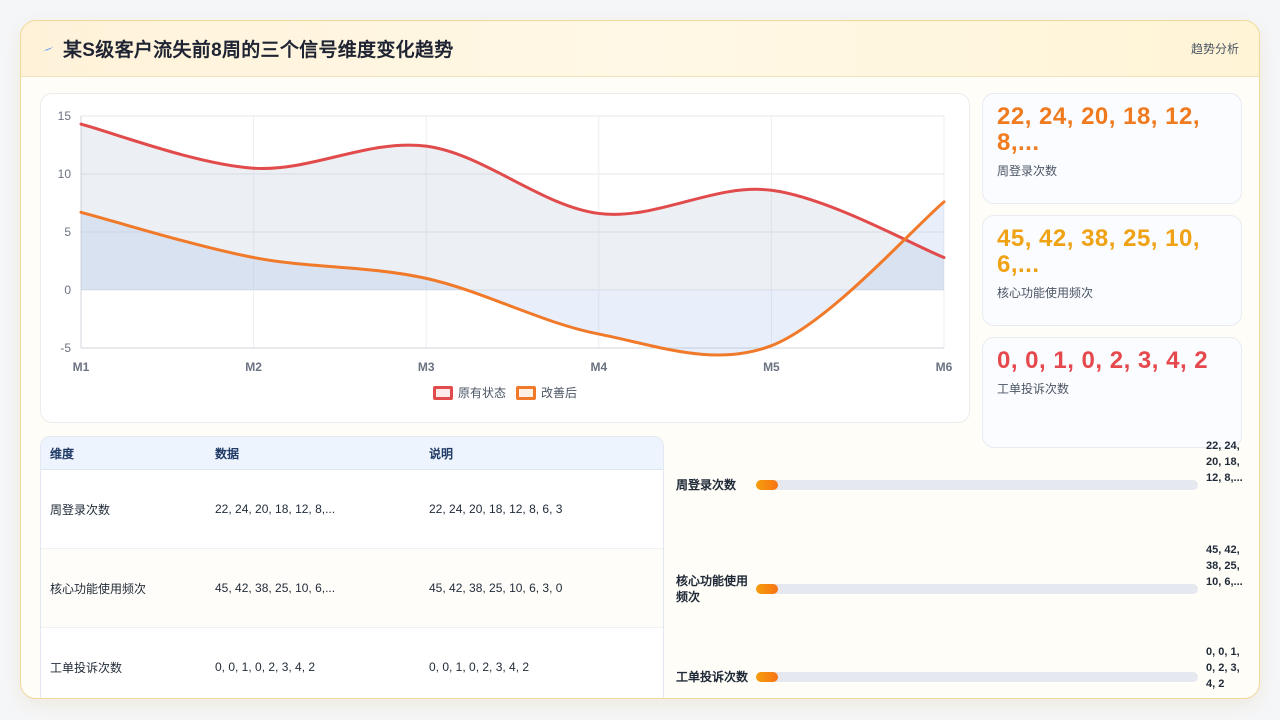 The height and width of the screenshot is (720, 1280). Describe the element at coordinates (479, 667) in the screenshot. I see `cell-description: 0, 0, 1, 0, 2, 3, 4, 2` at that location.